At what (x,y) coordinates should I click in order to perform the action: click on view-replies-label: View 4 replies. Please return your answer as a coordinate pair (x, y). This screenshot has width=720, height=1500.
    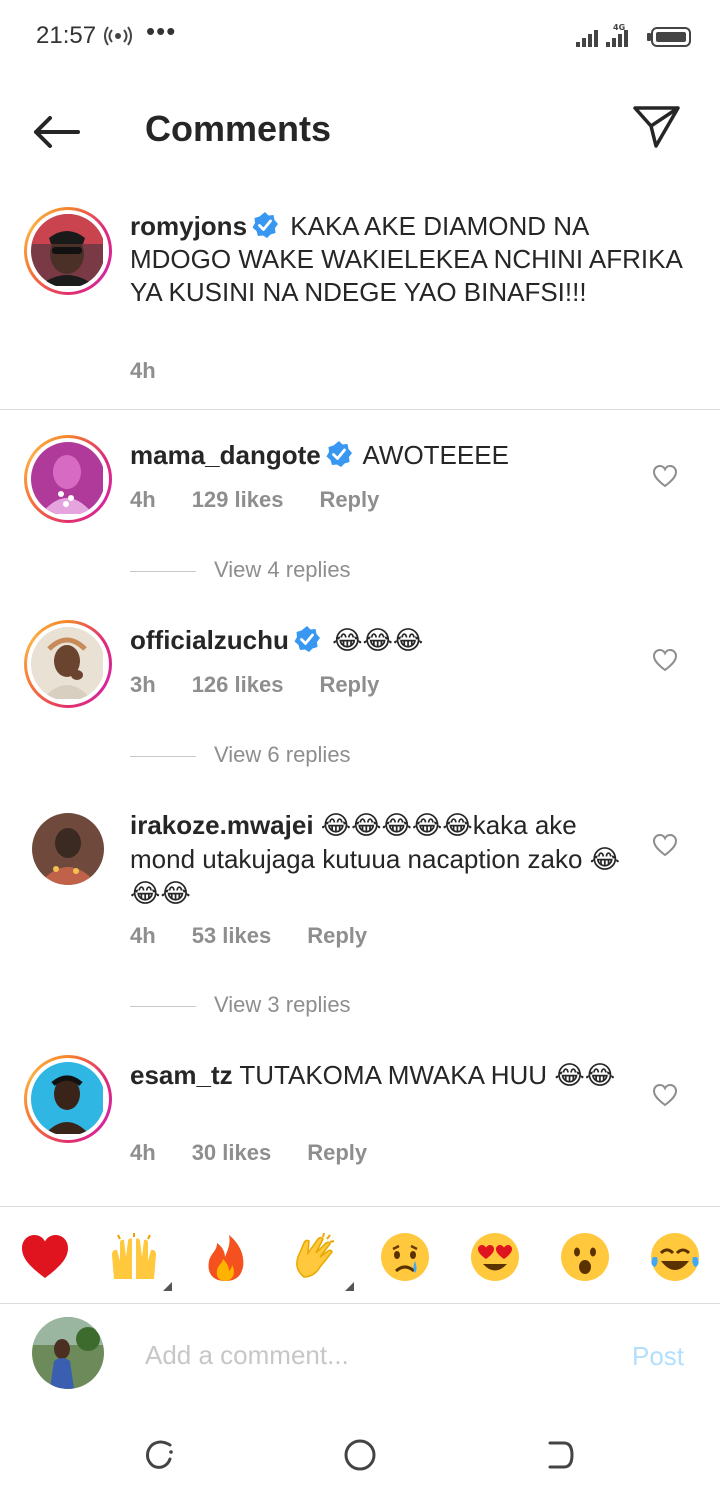
    Looking at the image, I should click on (282, 569).